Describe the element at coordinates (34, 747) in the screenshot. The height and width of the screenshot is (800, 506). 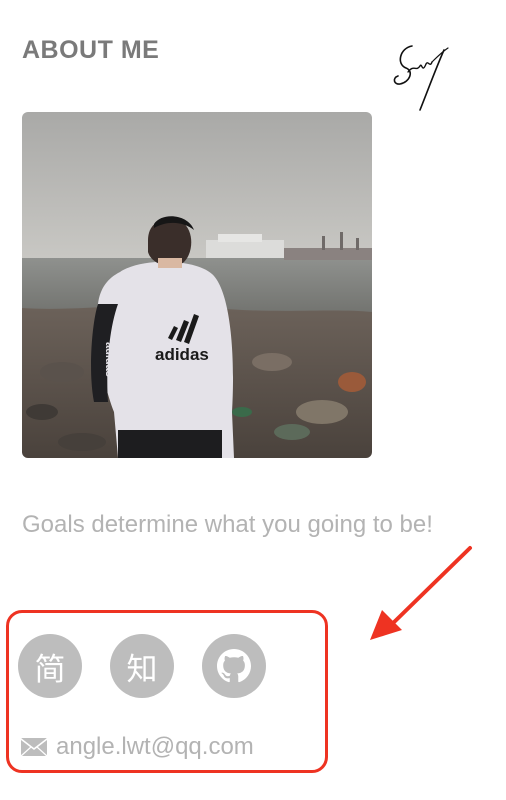
I see `envelope-icon` at that location.